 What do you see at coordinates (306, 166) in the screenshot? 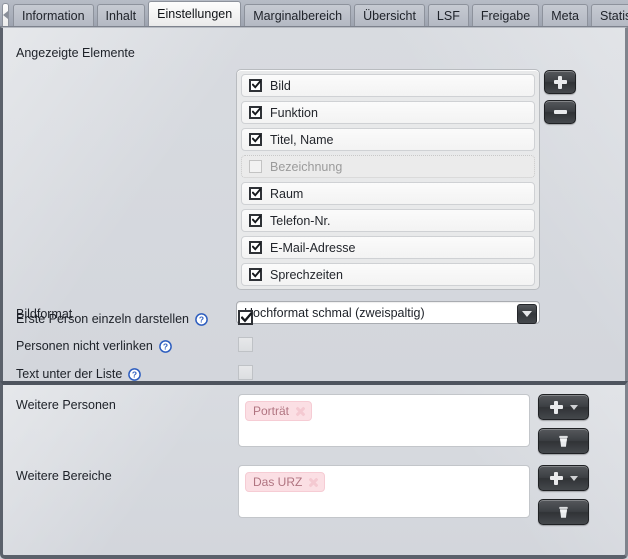
I see `list-item-label: Bezeichnung` at bounding box center [306, 166].